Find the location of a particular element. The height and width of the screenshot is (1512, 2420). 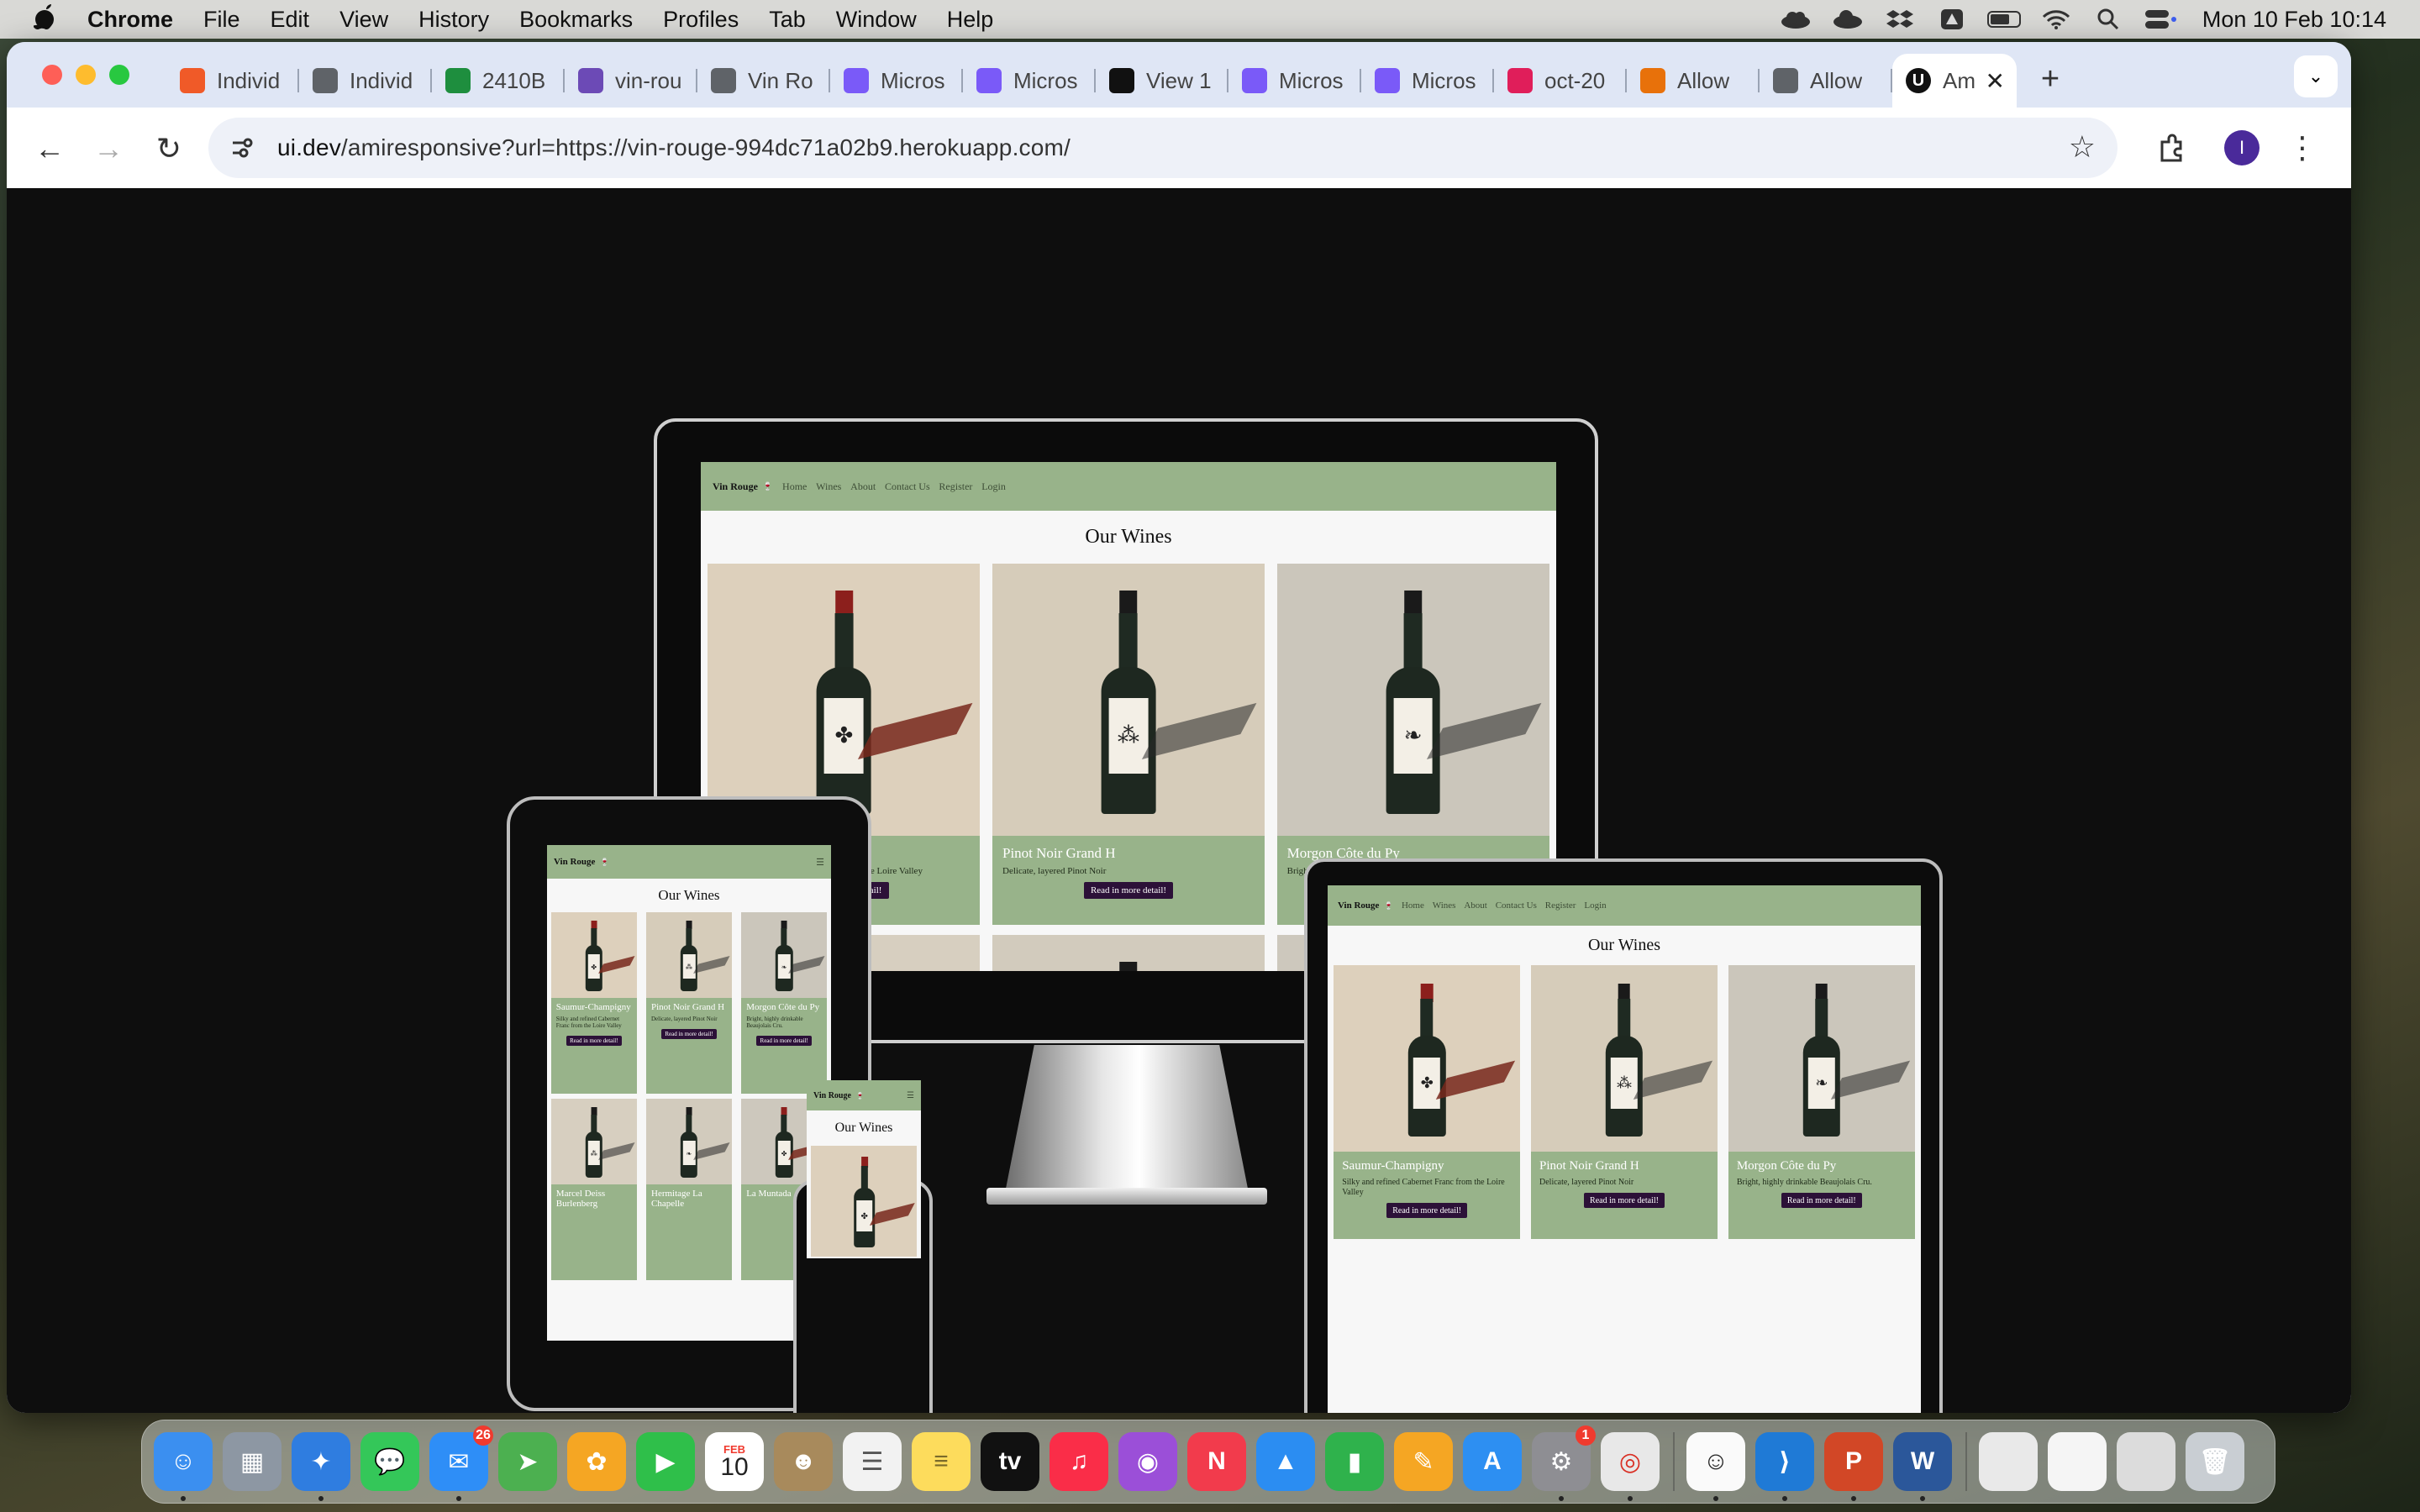

vscode-icon: ⟩ is located at coordinates (1785, 1466).